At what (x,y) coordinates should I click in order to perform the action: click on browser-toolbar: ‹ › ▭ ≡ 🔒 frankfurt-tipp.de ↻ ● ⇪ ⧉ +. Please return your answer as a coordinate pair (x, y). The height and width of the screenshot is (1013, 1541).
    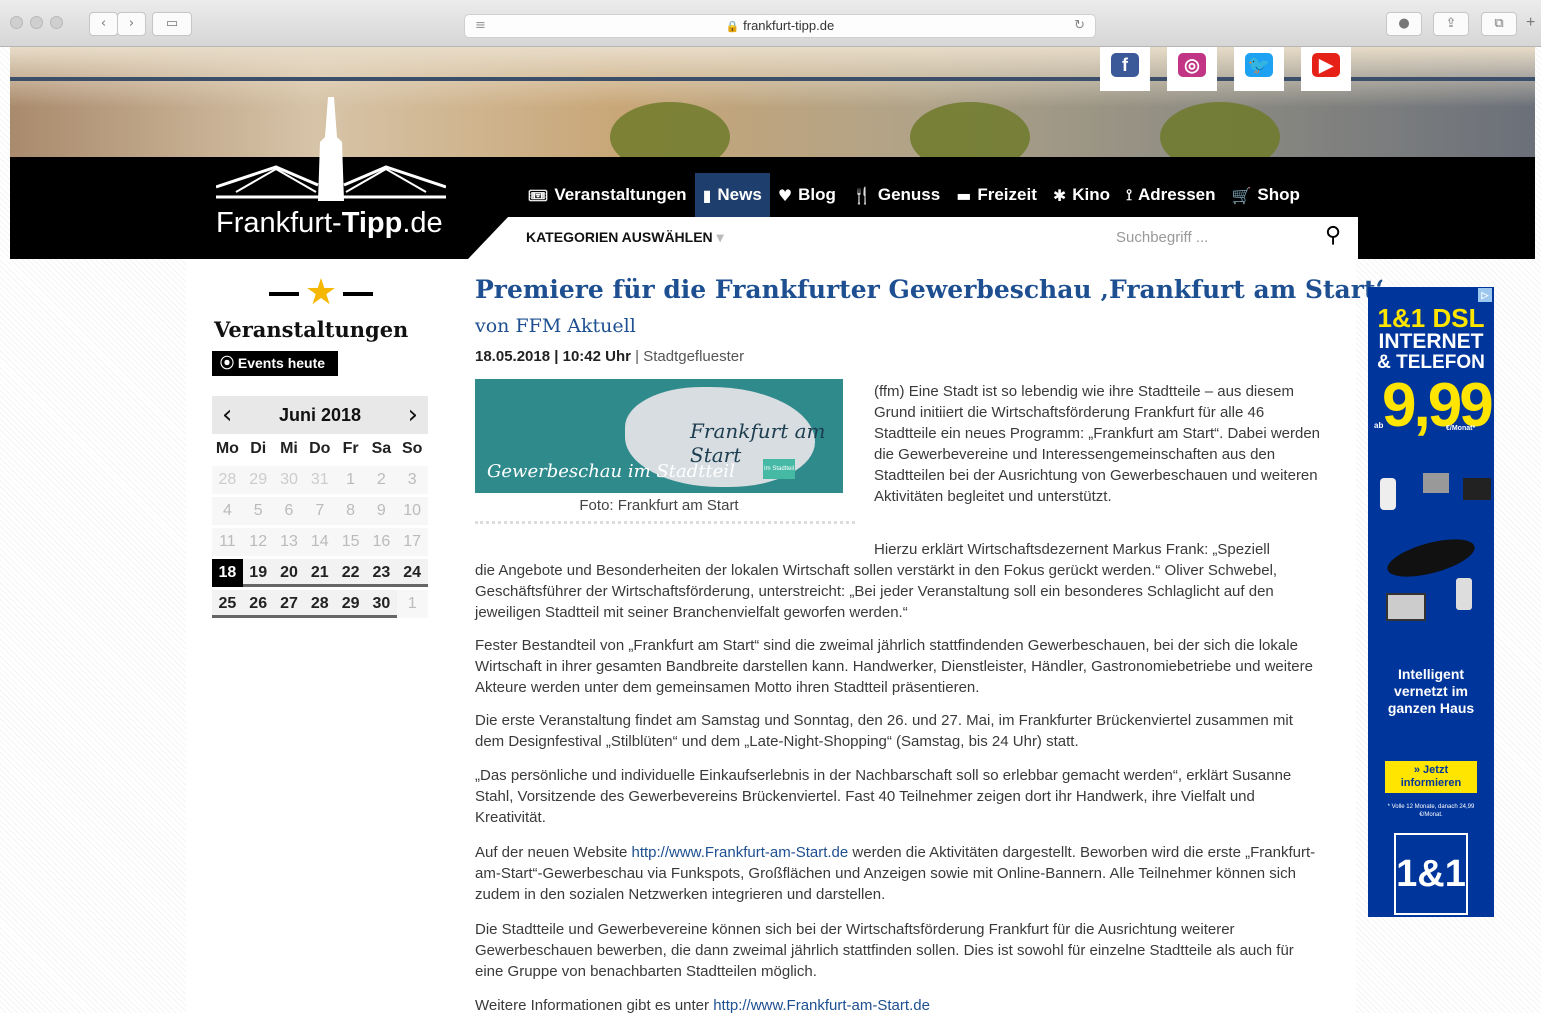
    Looking at the image, I should click on (770, 23).